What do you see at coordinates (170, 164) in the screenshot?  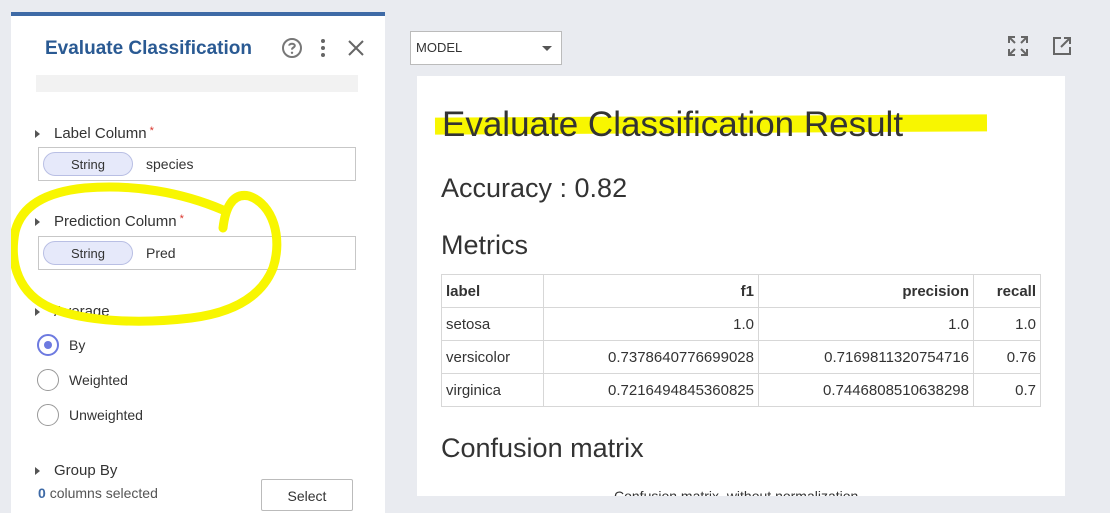 I see `label-column-value: species` at bounding box center [170, 164].